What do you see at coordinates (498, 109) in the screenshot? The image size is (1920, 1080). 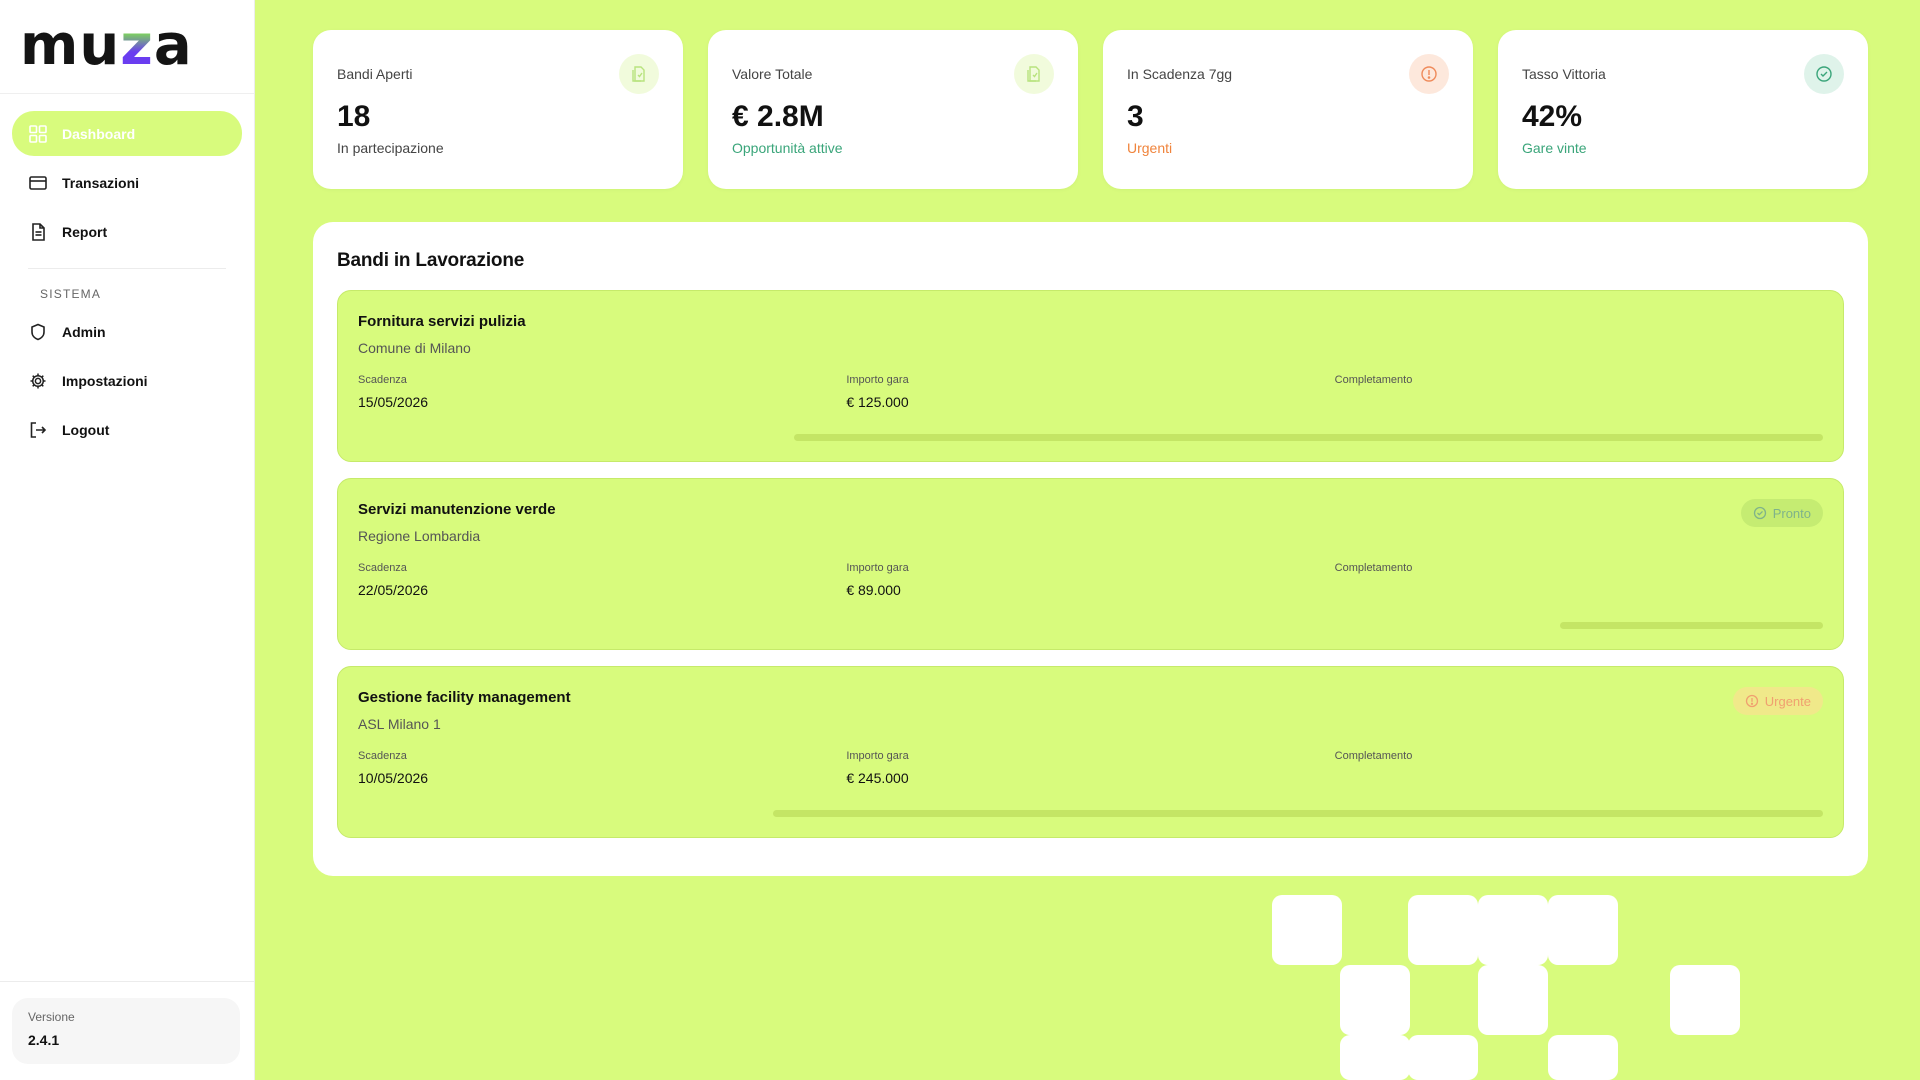 I see `stat-card-bandi-aperti: Bandi Aperti 18 In partecipazione` at bounding box center [498, 109].